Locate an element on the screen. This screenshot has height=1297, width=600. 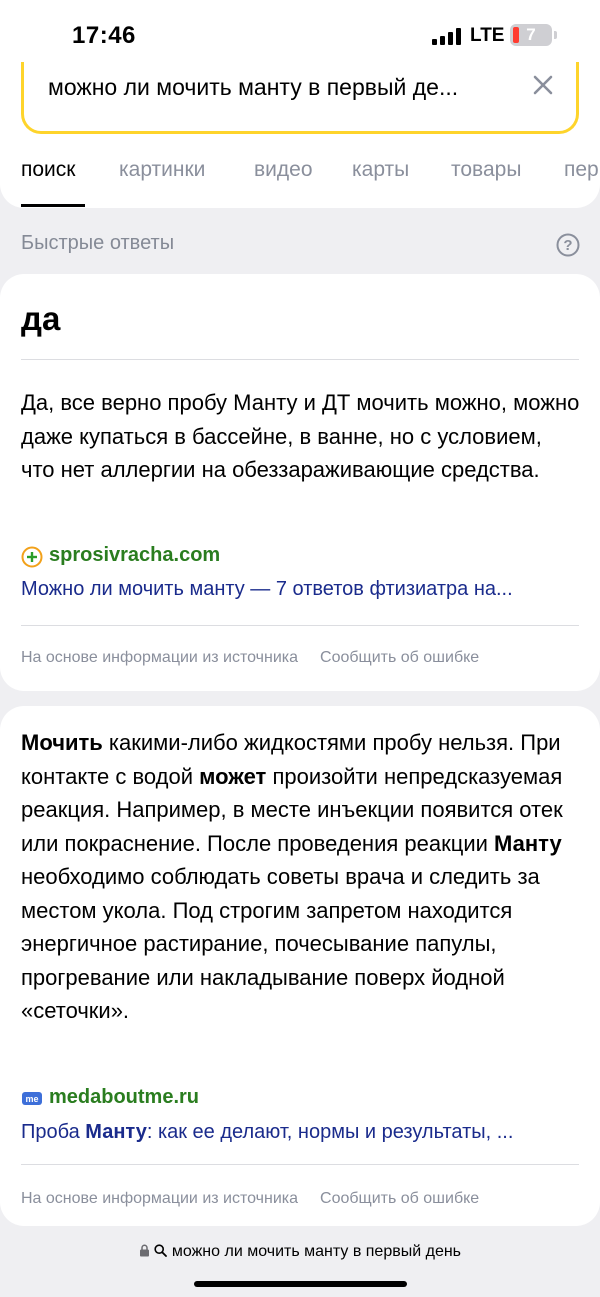
status-time: 17:46 is located at coordinates (104, 35).